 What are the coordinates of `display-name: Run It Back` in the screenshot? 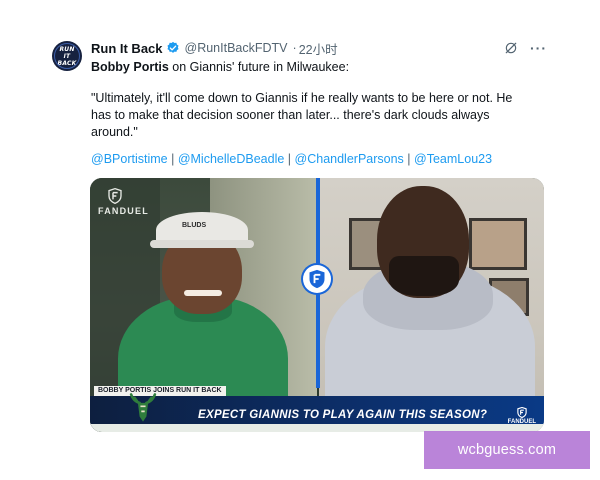 It's located at (127, 48).